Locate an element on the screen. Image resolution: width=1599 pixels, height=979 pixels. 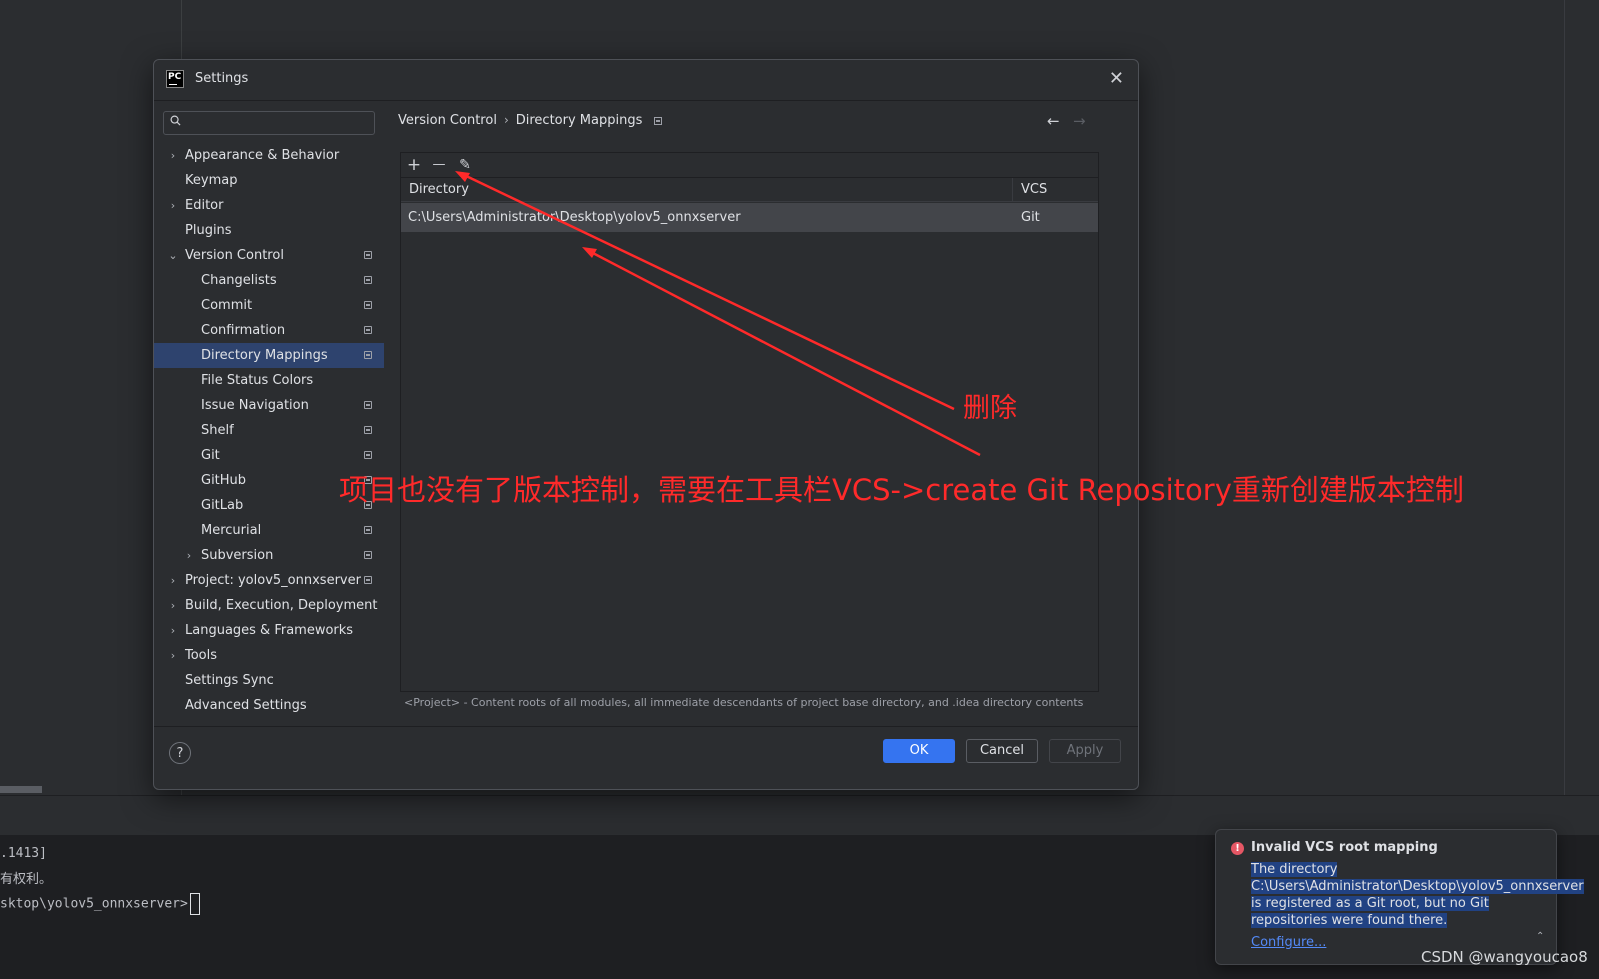
sidebar-item-label: Subversion is located at coordinates (237, 555).